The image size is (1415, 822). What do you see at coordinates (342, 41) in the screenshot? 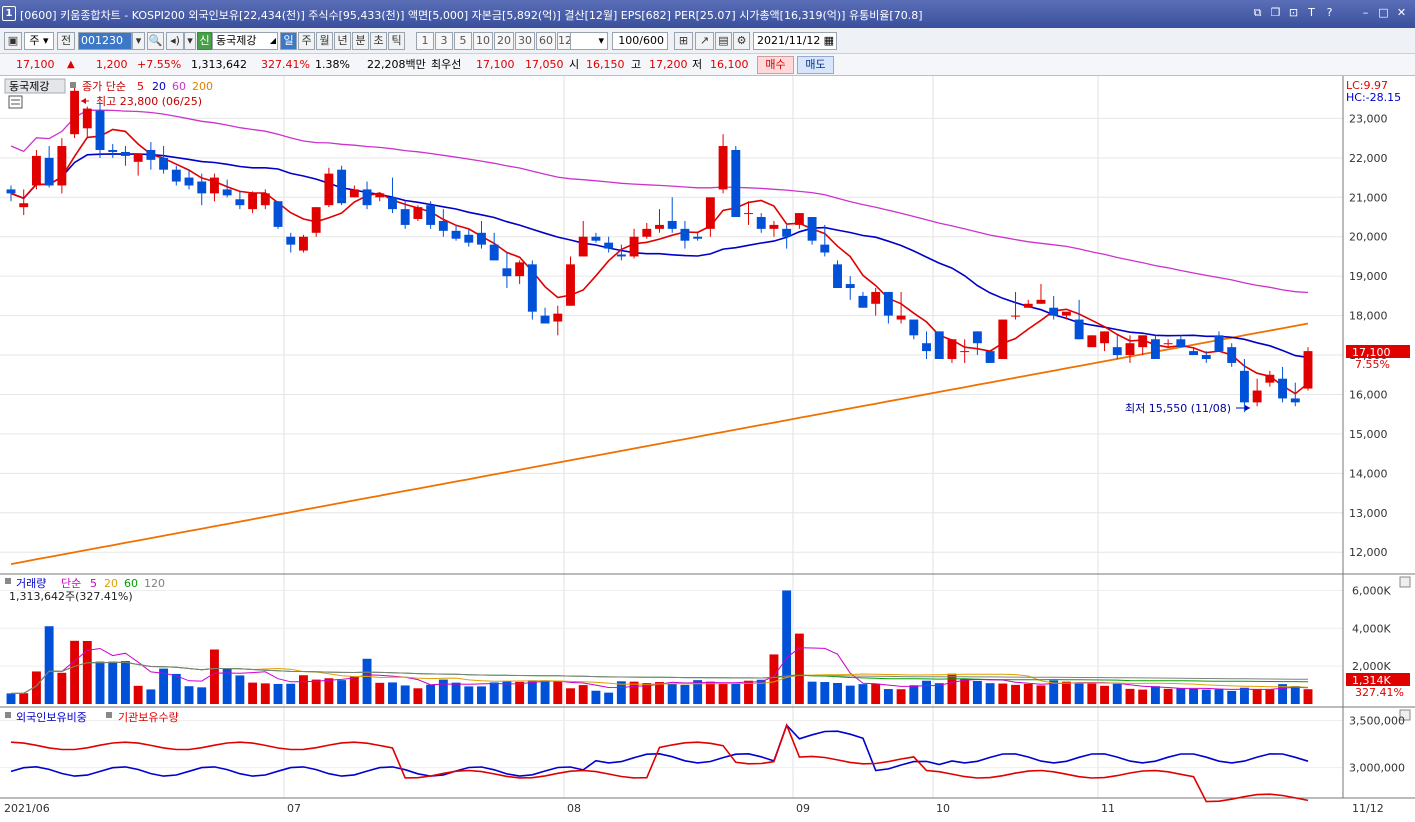
I see `period-button-3: 년` at bounding box center [342, 41].